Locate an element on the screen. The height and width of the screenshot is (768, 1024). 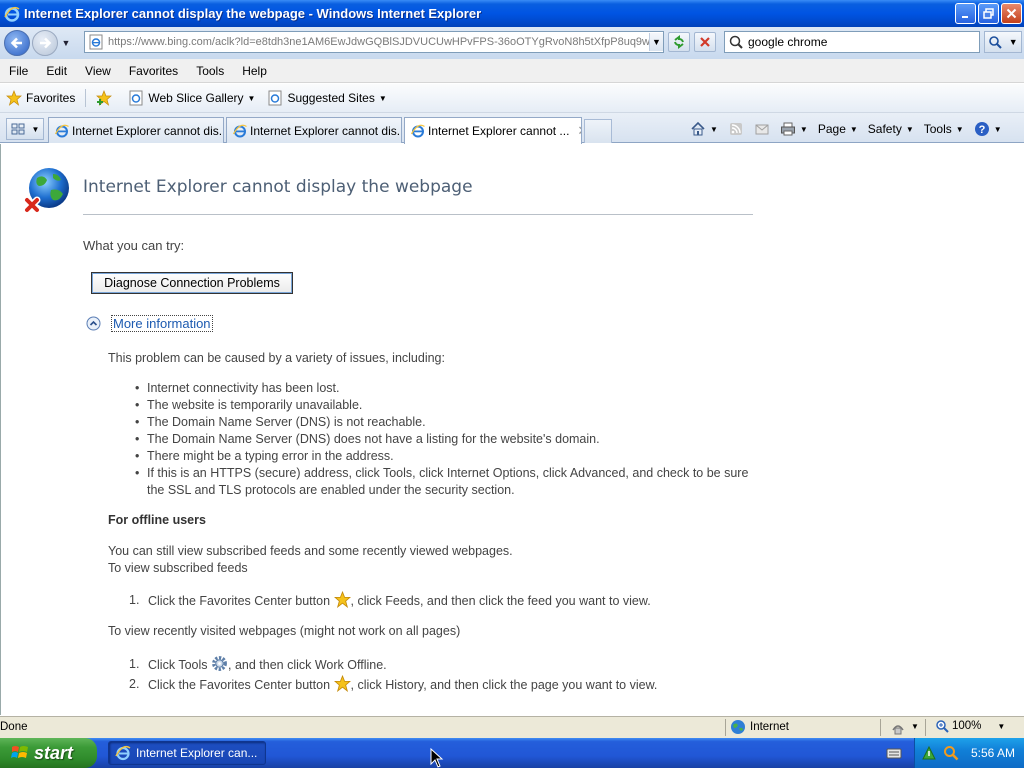
menu-edit: Edit is located at coordinates (56, 71).